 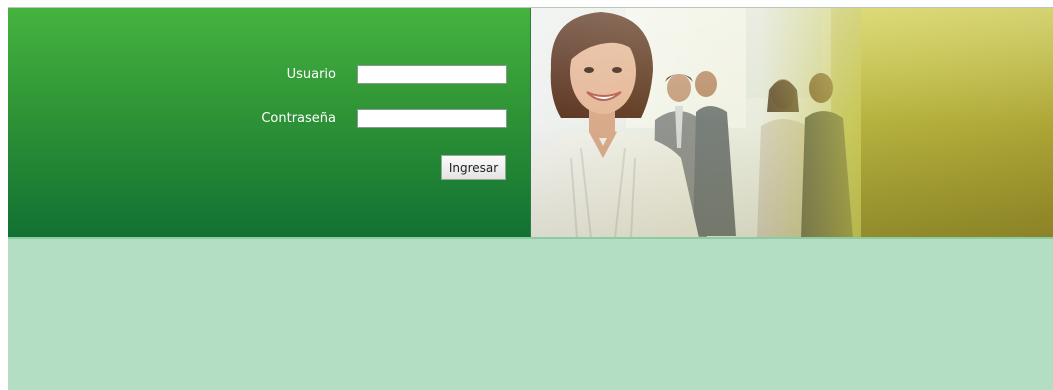 What do you see at coordinates (473, 167) in the screenshot?
I see `login-submit-button: Ingresar` at bounding box center [473, 167].